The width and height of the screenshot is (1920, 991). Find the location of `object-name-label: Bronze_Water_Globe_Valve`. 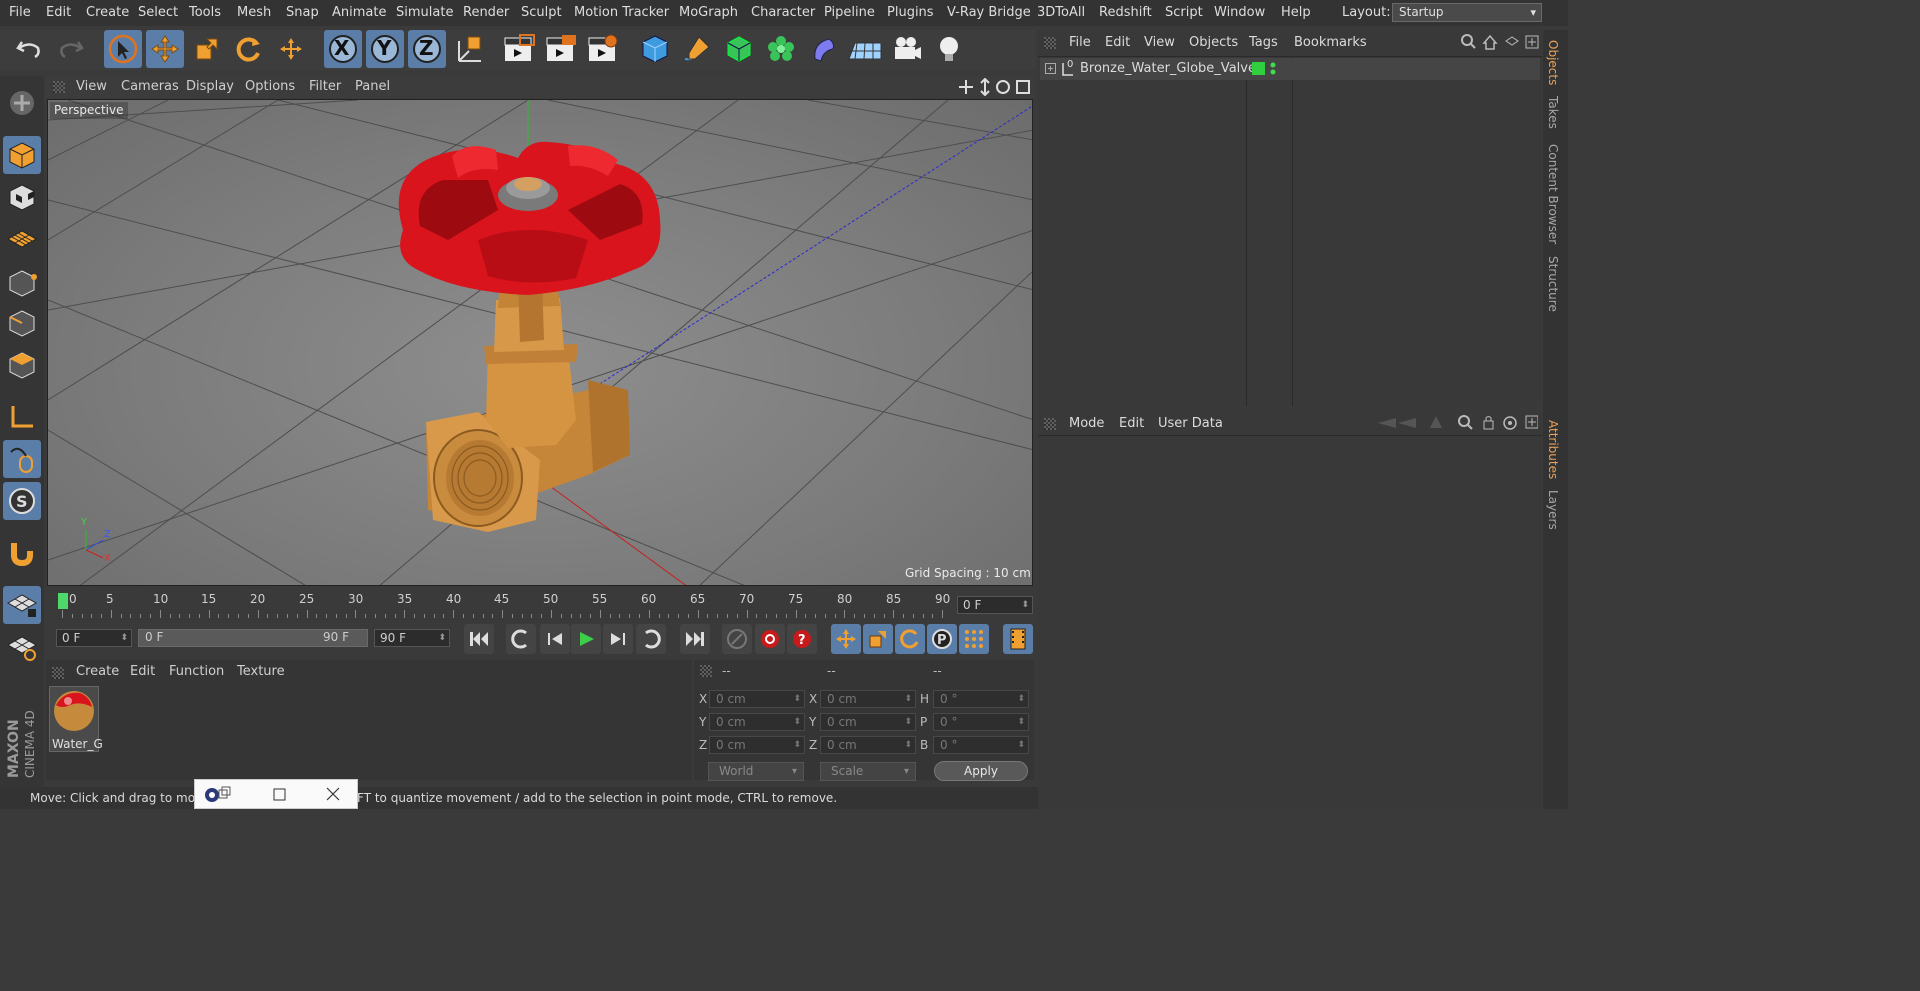

object-name-label: Bronze_Water_Globe_Valve is located at coordinates (1168, 68).